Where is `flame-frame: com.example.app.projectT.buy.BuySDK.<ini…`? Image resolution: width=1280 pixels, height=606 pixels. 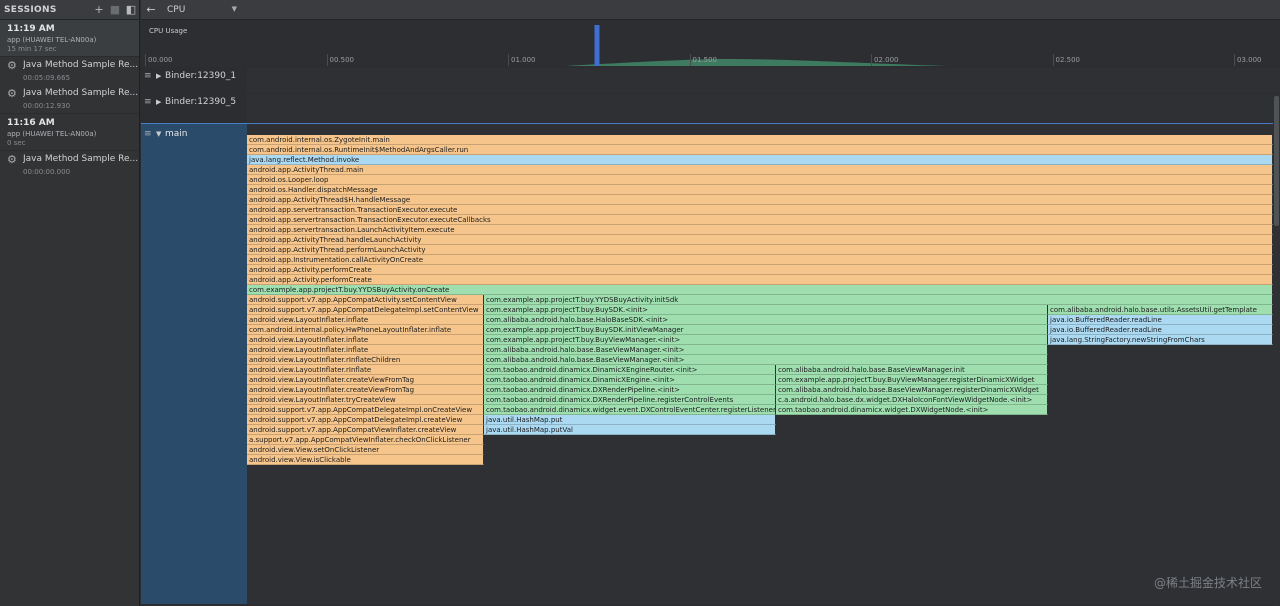 flame-frame: com.example.app.projectT.buy.BuySDK.<ini… is located at coordinates (766, 310).